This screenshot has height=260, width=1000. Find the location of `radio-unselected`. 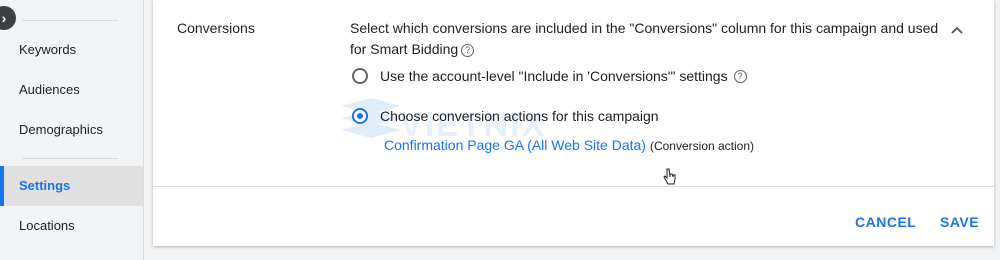

radio-unselected is located at coordinates (360, 76).